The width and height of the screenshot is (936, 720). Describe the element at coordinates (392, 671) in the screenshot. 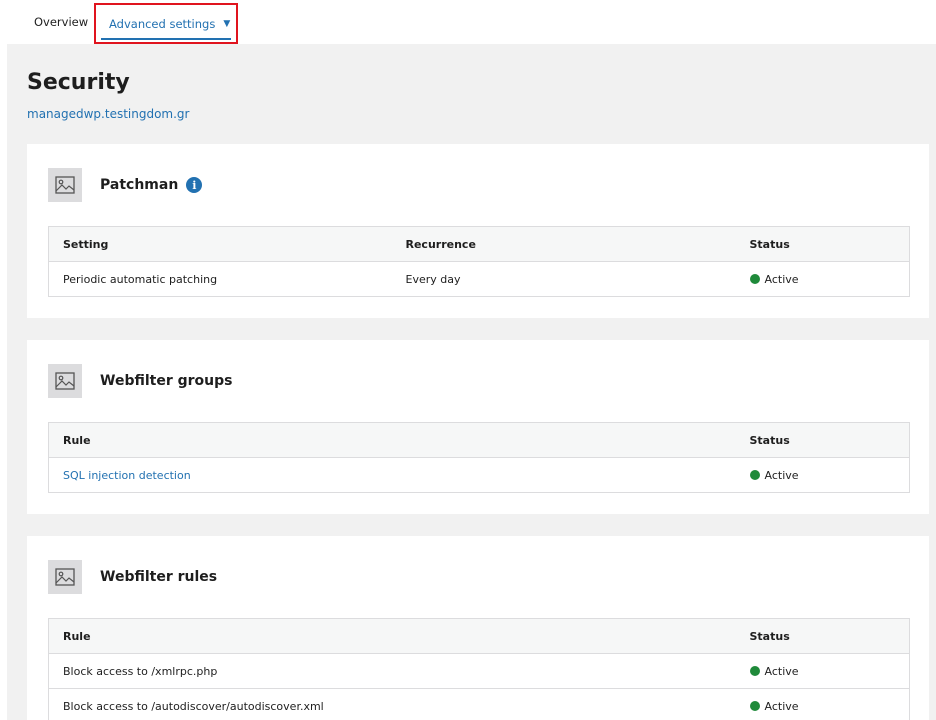

I see `rule-cell: Block access to /xmlrpc.php` at that location.